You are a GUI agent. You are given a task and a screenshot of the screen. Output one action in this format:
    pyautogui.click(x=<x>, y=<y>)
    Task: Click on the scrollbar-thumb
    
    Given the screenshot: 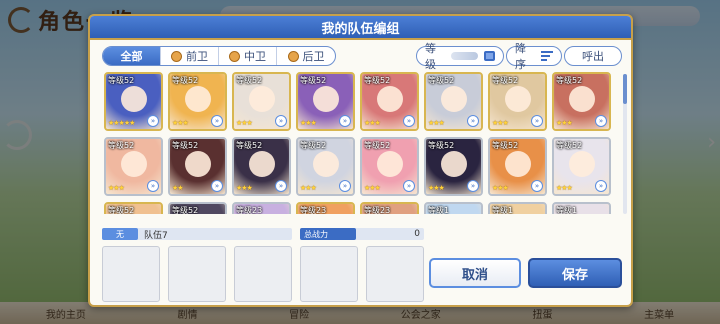 What is the action you would take?
    pyautogui.click(x=625, y=89)
    